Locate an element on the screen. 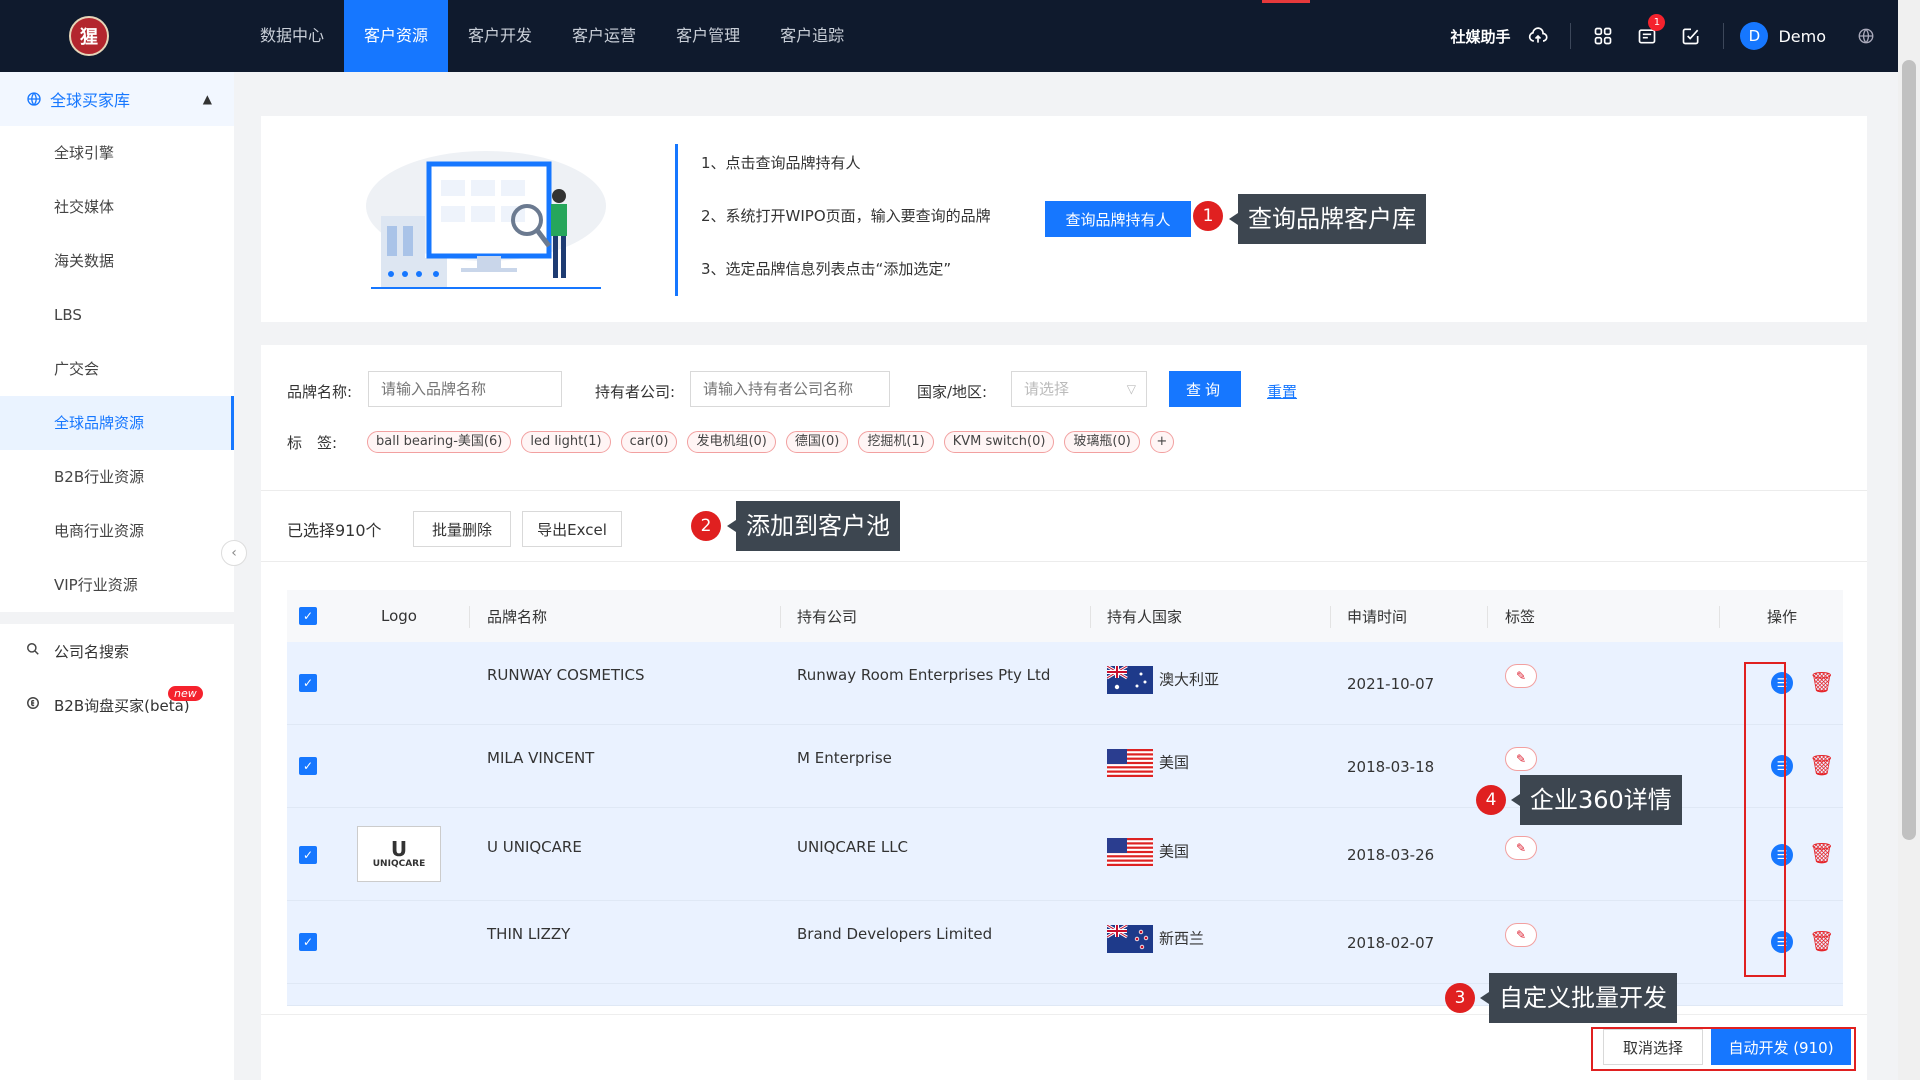 Image resolution: width=1920 pixels, height=1080 pixels. social-assistant-label: 社媒助手 is located at coordinates (1480, 36).